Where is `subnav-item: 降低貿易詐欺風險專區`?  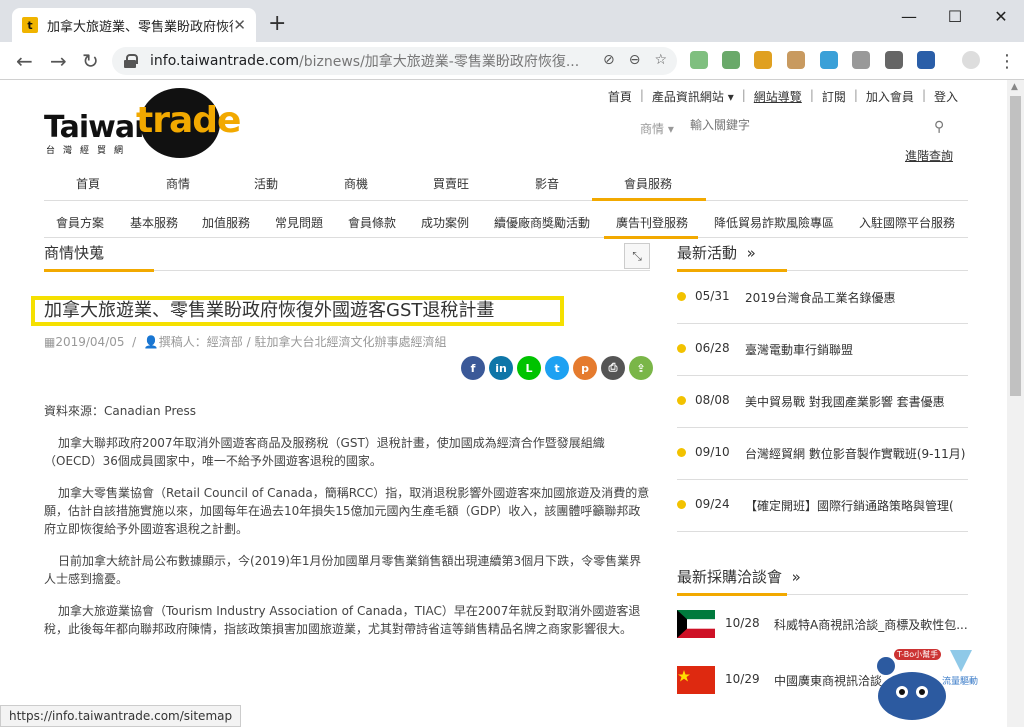
subnav-item: 降低貿易詐欺風險專區 is located at coordinates (774, 222).